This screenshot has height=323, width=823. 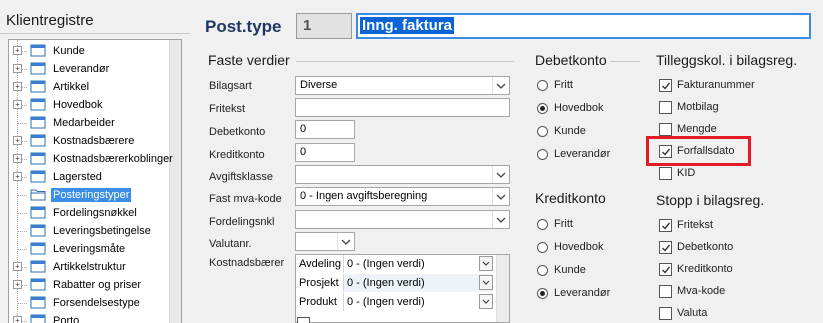 What do you see at coordinates (227, 109) in the screenshot?
I see `fritekst-label: Fritekst` at bounding box center [227, 109].